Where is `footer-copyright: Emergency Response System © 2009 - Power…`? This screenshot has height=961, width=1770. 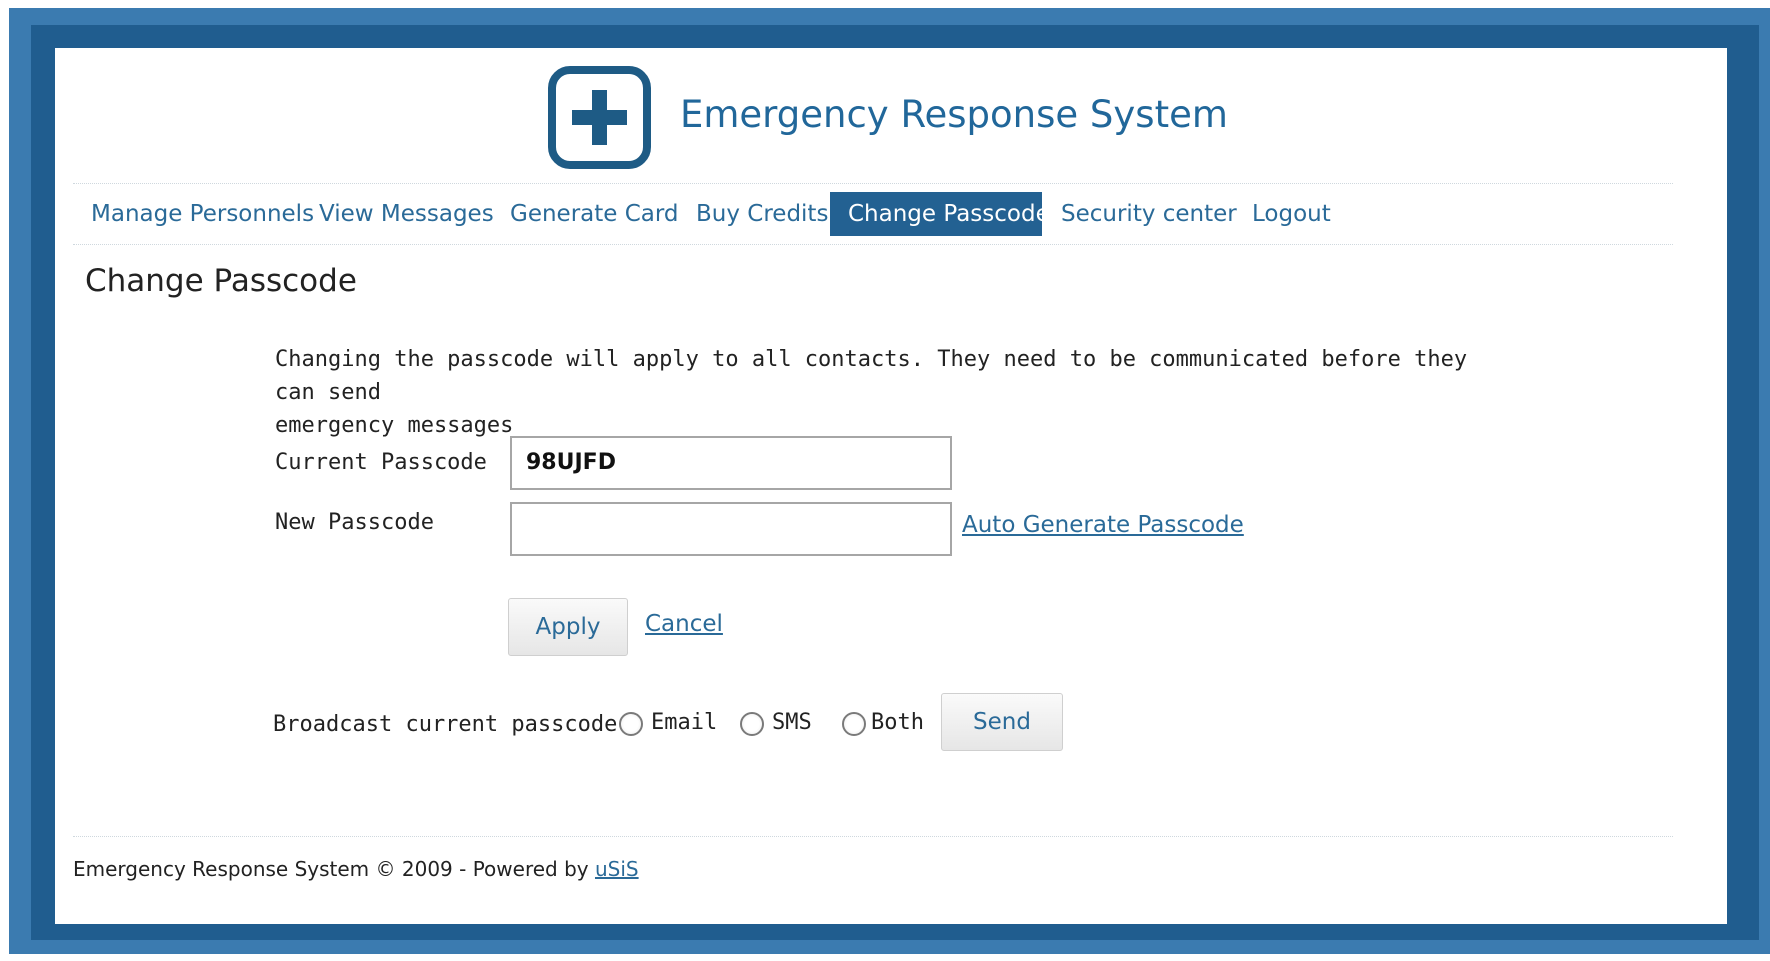
footer-copyright: Emergency Response System © 2009 - Power… is located at coordinates (334, 869).